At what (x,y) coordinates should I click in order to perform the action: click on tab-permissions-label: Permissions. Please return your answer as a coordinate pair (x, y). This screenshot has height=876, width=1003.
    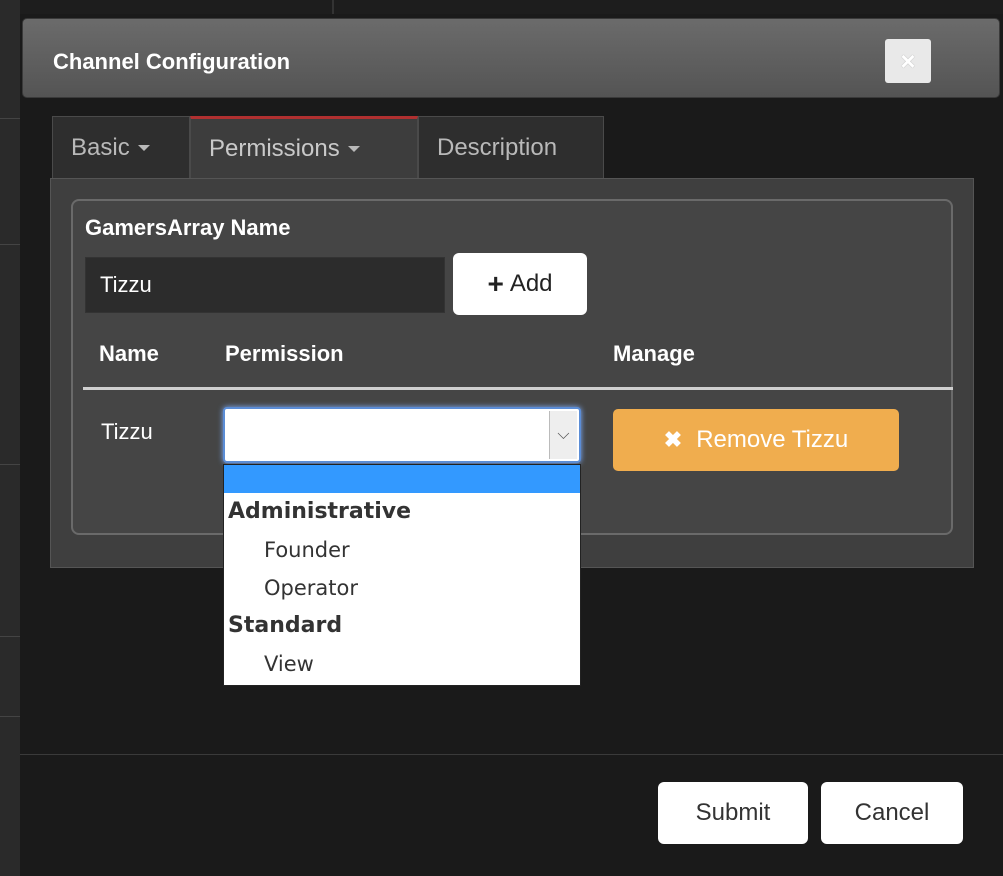
    Looking at the image, I should click on (274, 148).